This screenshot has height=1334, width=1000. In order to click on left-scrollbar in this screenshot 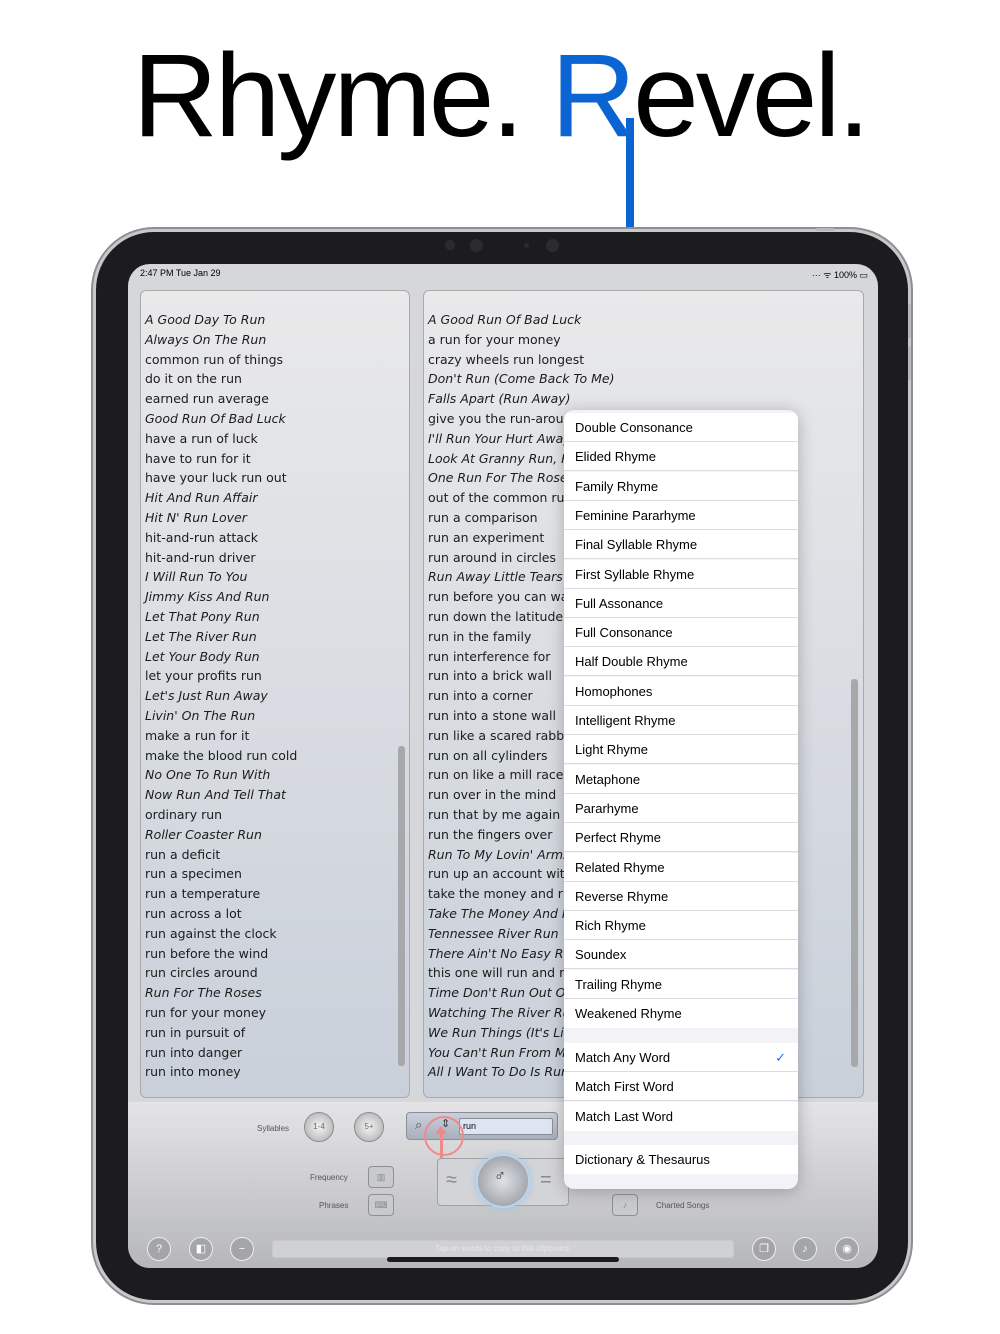, I will do `click(401, 906)`.